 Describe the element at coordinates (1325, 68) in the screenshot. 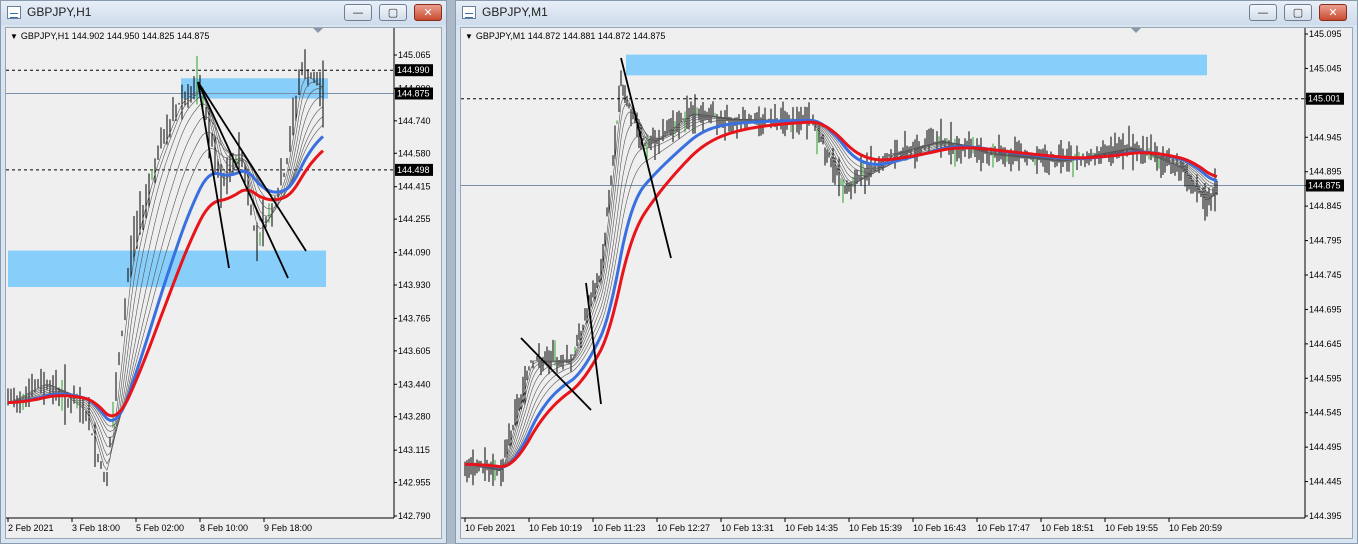

I see `price-tick-label: 145.045` at that location.